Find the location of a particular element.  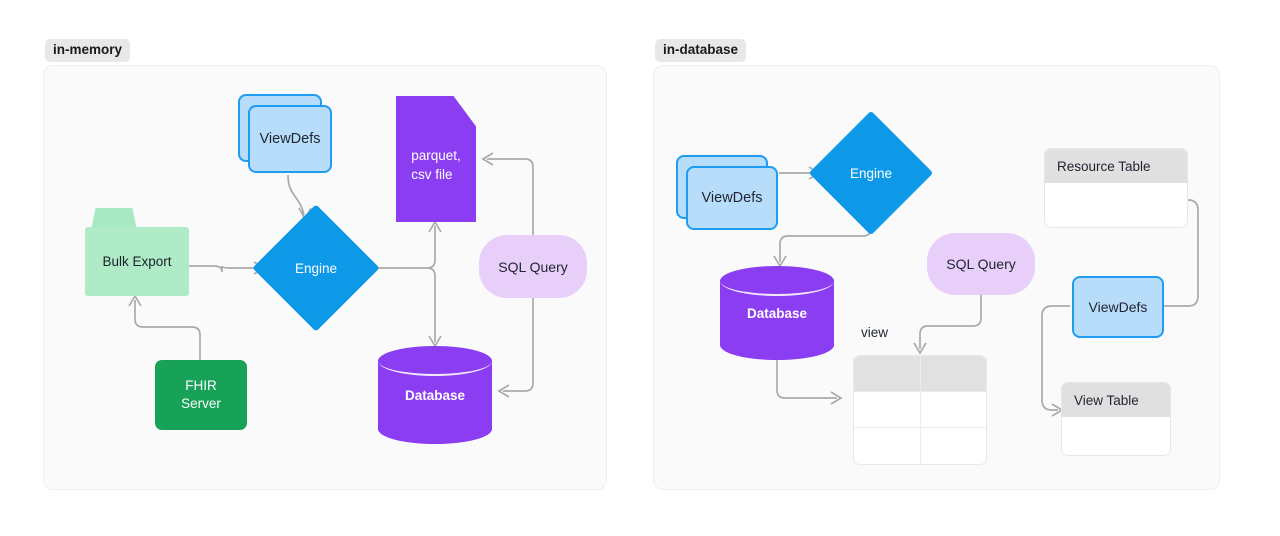

parquet-csv-file-node: parquet, csv file is located at coordinates (436, 159).